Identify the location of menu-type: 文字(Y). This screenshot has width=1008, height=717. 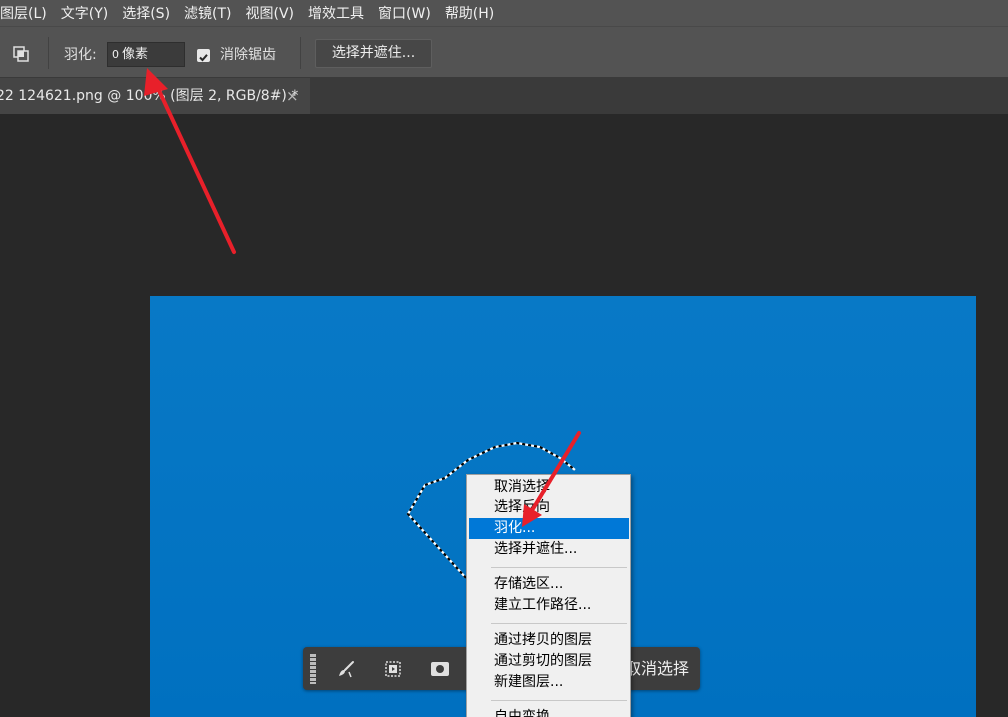
(84, 13).